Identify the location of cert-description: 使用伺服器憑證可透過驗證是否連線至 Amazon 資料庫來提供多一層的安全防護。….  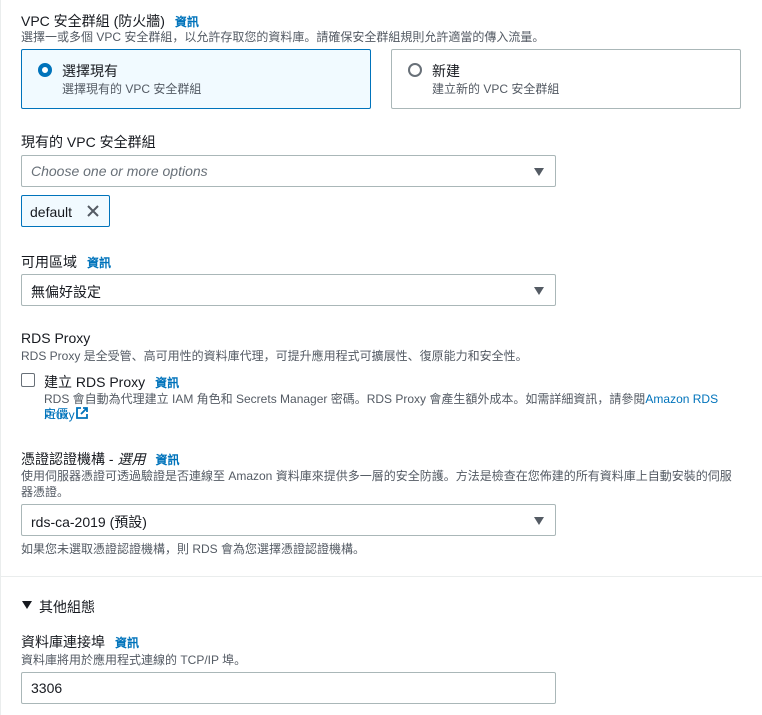
(391, 484).